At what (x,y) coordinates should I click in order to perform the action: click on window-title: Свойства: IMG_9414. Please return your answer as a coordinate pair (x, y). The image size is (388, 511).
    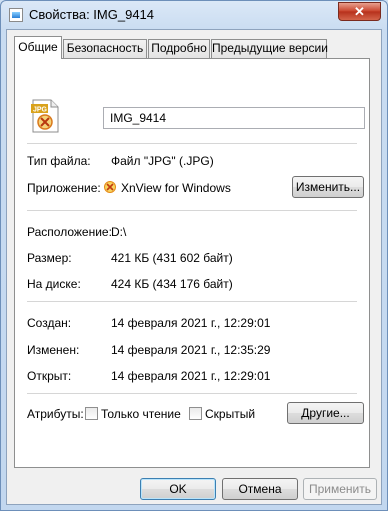
    Looking at the image, I should click on (92, 14).